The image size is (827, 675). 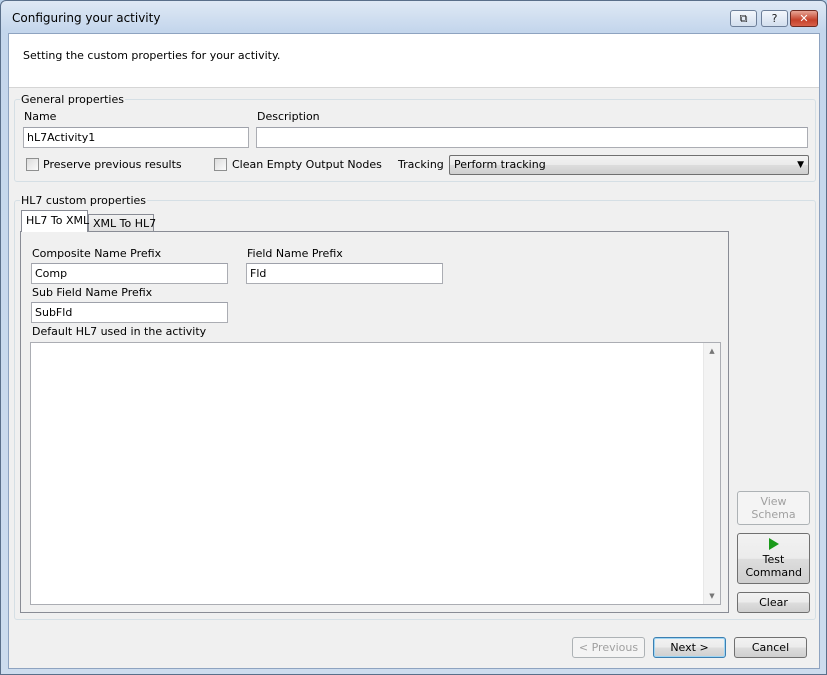 What do you see at coordinates (743, 18) in the screenshot?
I see `restore-icon: ⧉` at bounding box center [743, 18].